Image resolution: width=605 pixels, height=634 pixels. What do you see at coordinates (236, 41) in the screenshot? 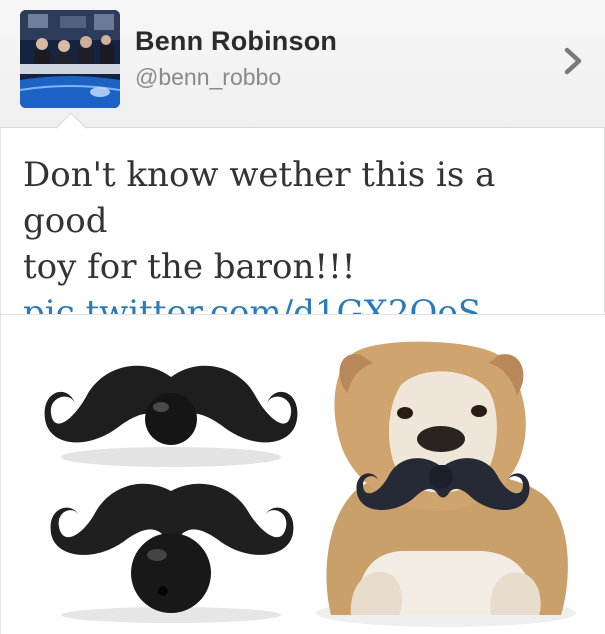
I see `author-display-name: Benn Robinson` at bounding box center [236, 41].